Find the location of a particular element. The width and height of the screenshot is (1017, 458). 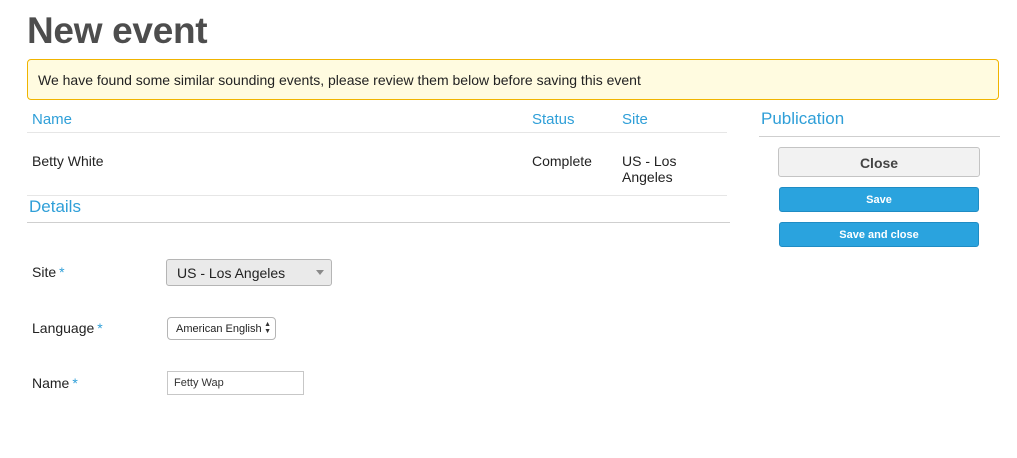

page-title: New event is located at coordinates (117, 30).